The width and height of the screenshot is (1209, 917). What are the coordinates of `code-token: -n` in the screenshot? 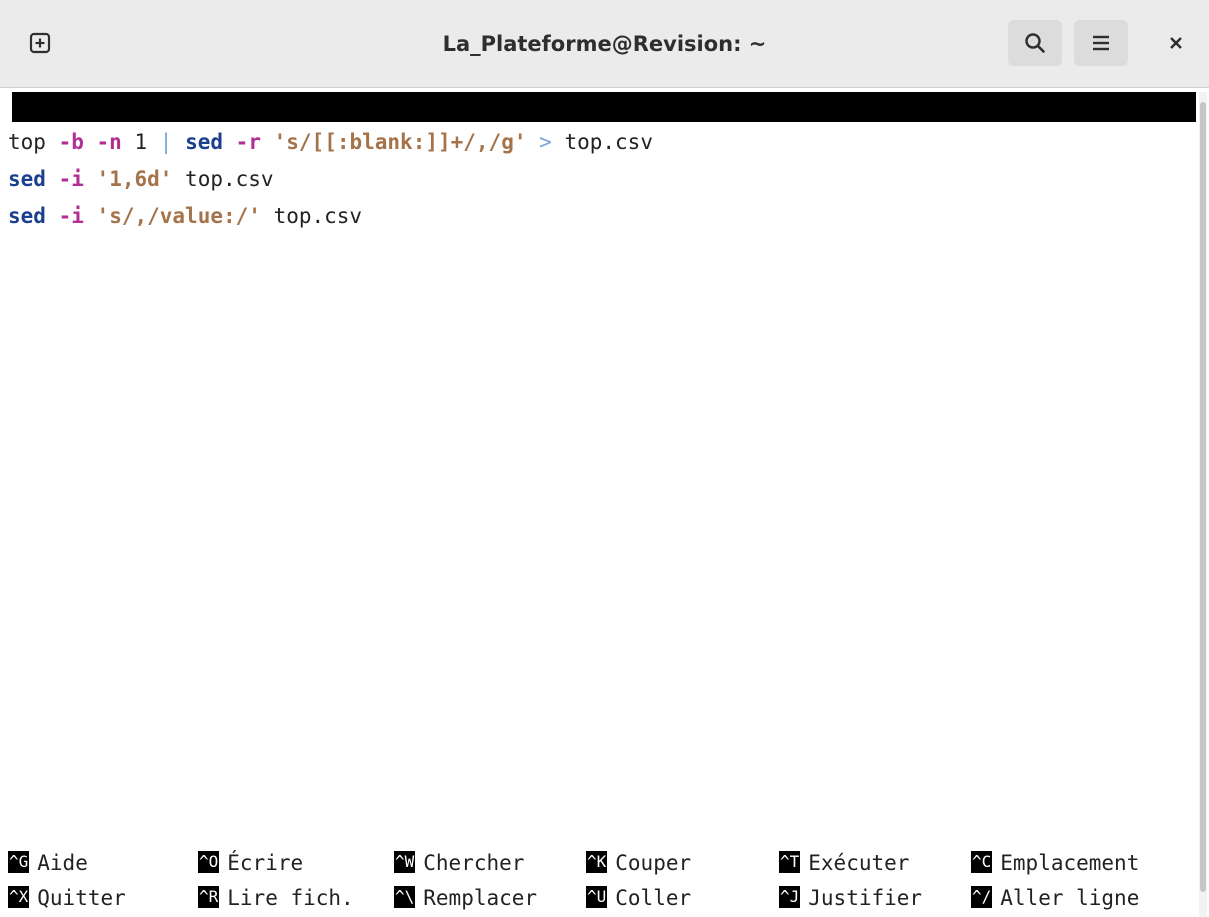 It's located at (109, 142).